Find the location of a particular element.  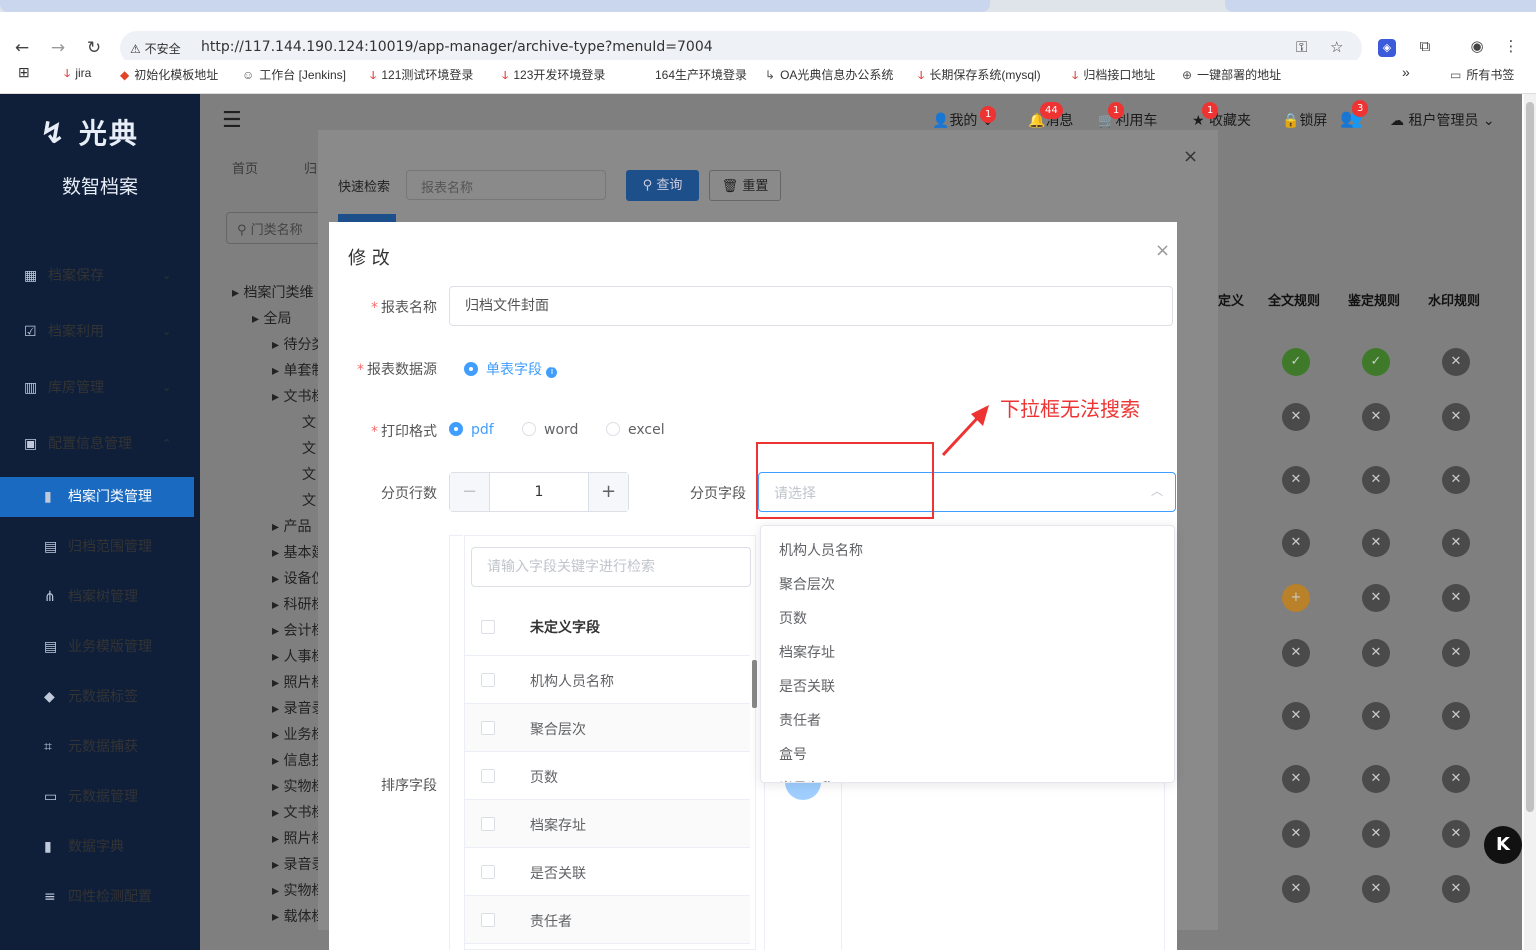

tree-node: ▸ 档案门类维 is located at coordinates (272, 292).